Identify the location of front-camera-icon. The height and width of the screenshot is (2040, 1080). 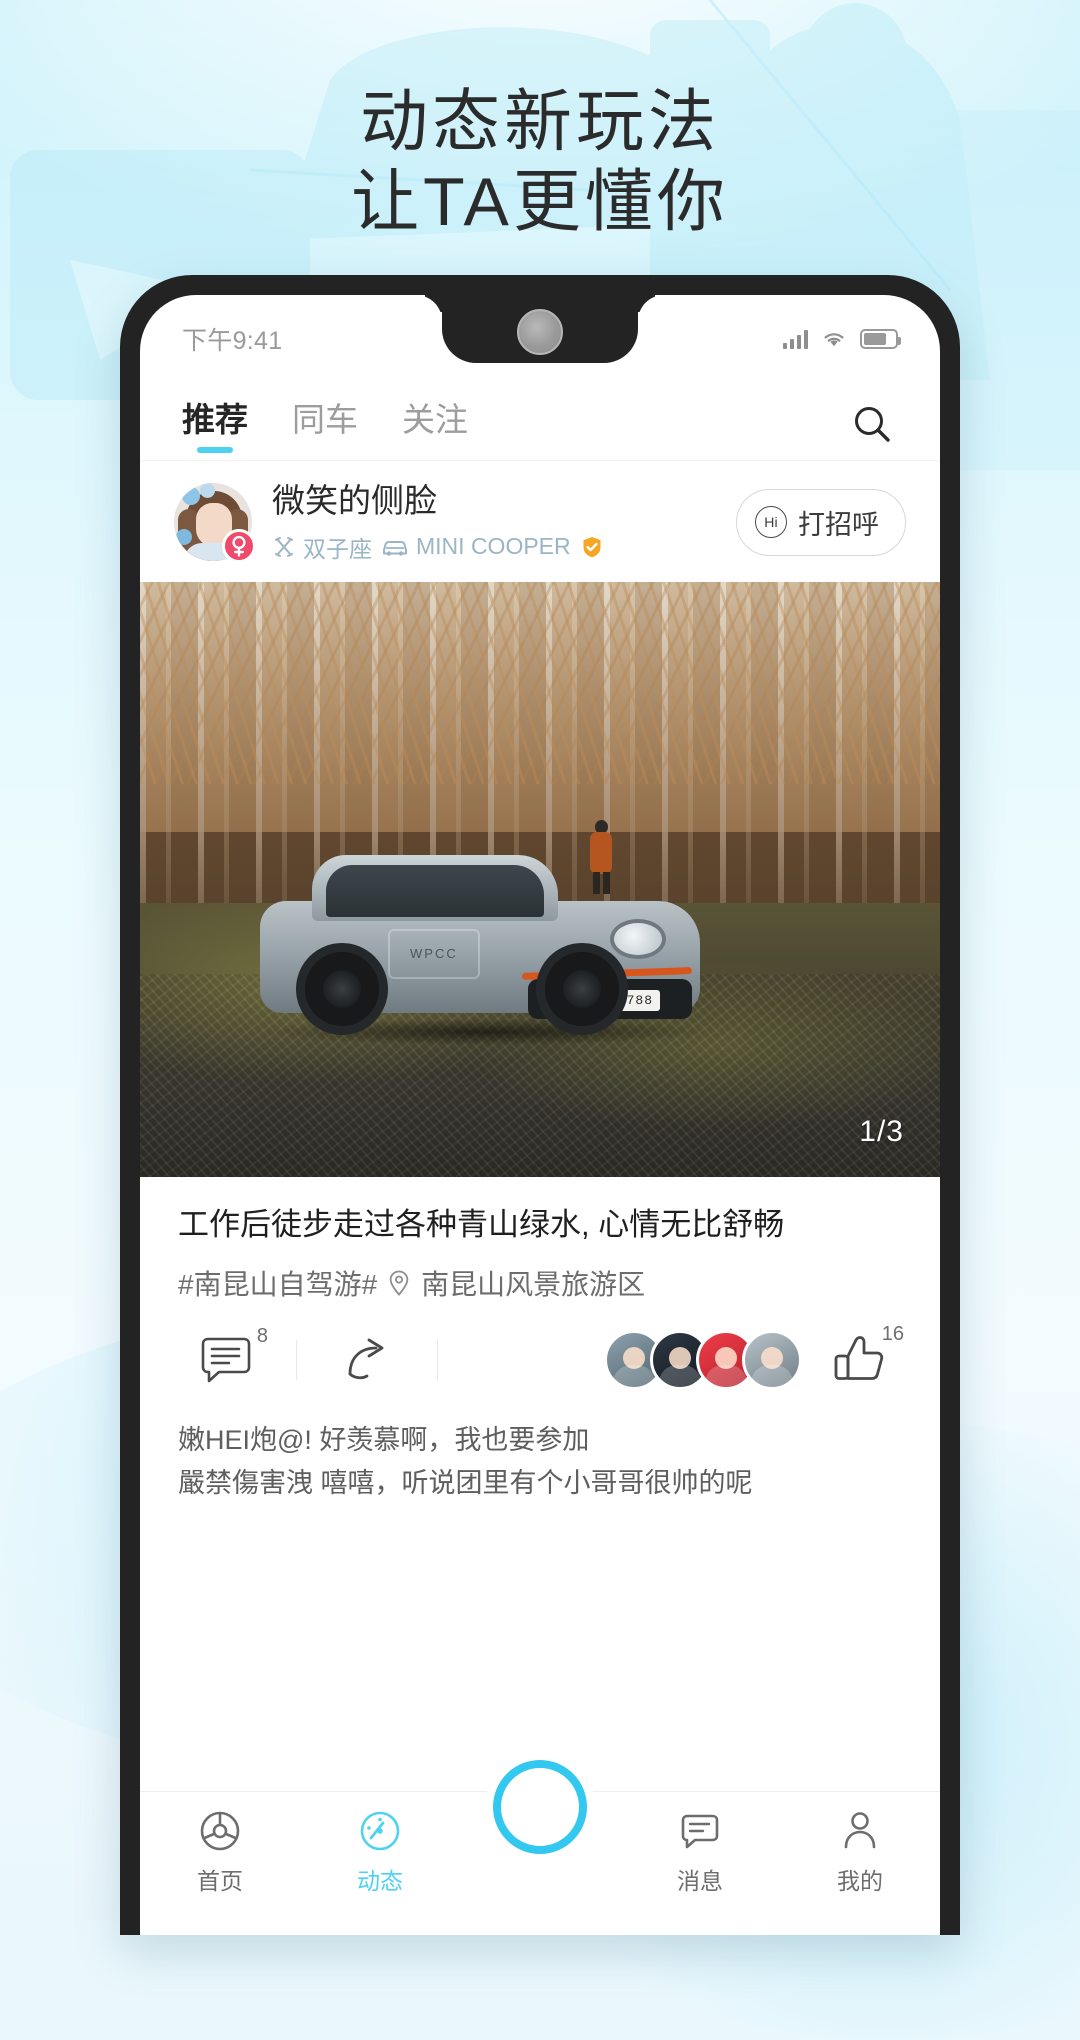
(540, 332).